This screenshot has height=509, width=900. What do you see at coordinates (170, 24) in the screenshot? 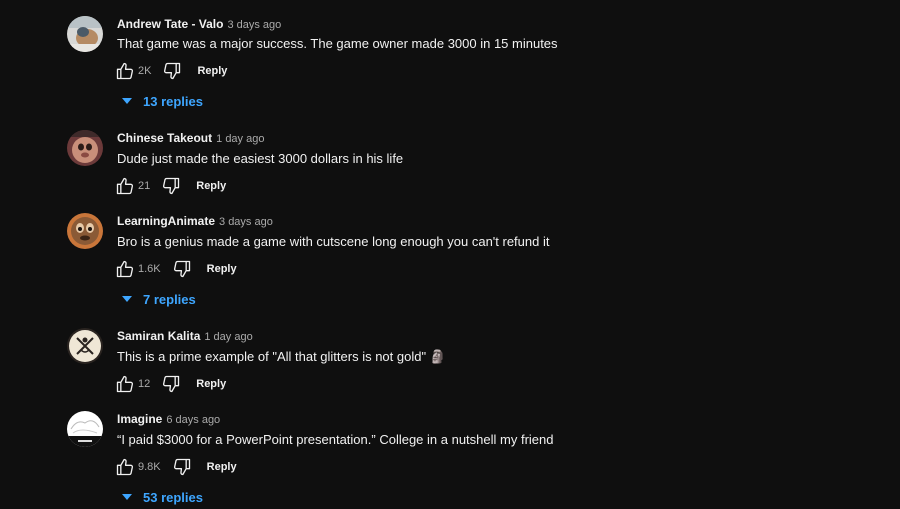
I see `author-name: Andrew Tate - Valo` at bounding box center [170, 24].